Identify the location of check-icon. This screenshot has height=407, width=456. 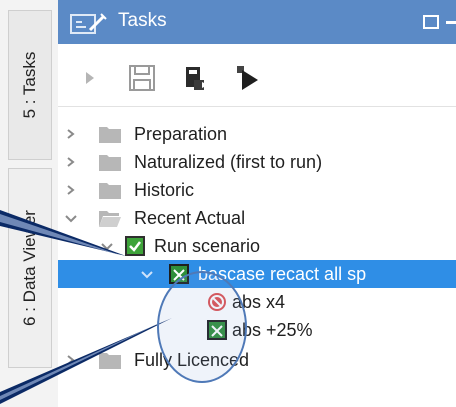
(135, 246).